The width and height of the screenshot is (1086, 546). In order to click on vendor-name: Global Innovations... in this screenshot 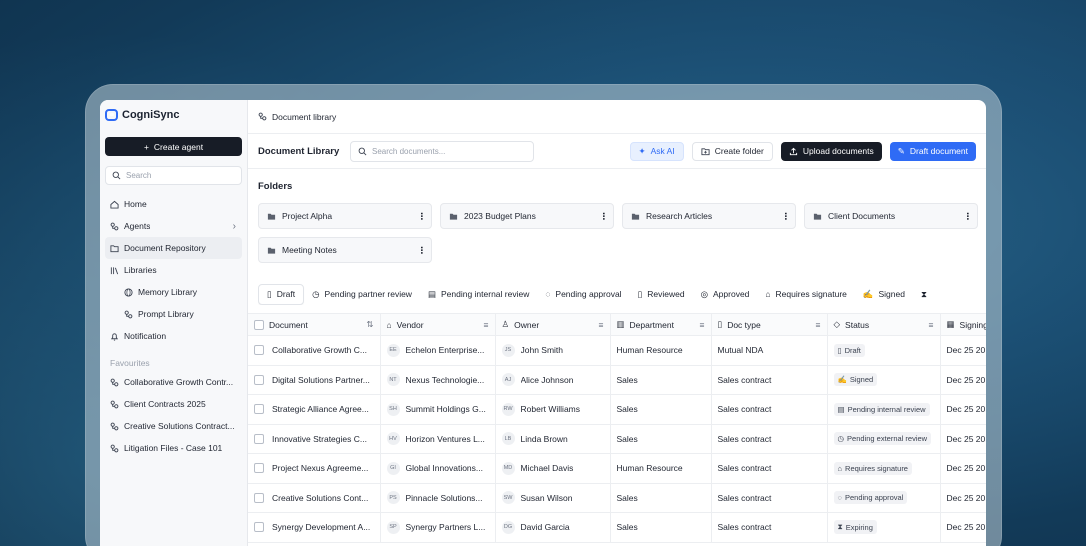, I will do `click(444, 468)`.